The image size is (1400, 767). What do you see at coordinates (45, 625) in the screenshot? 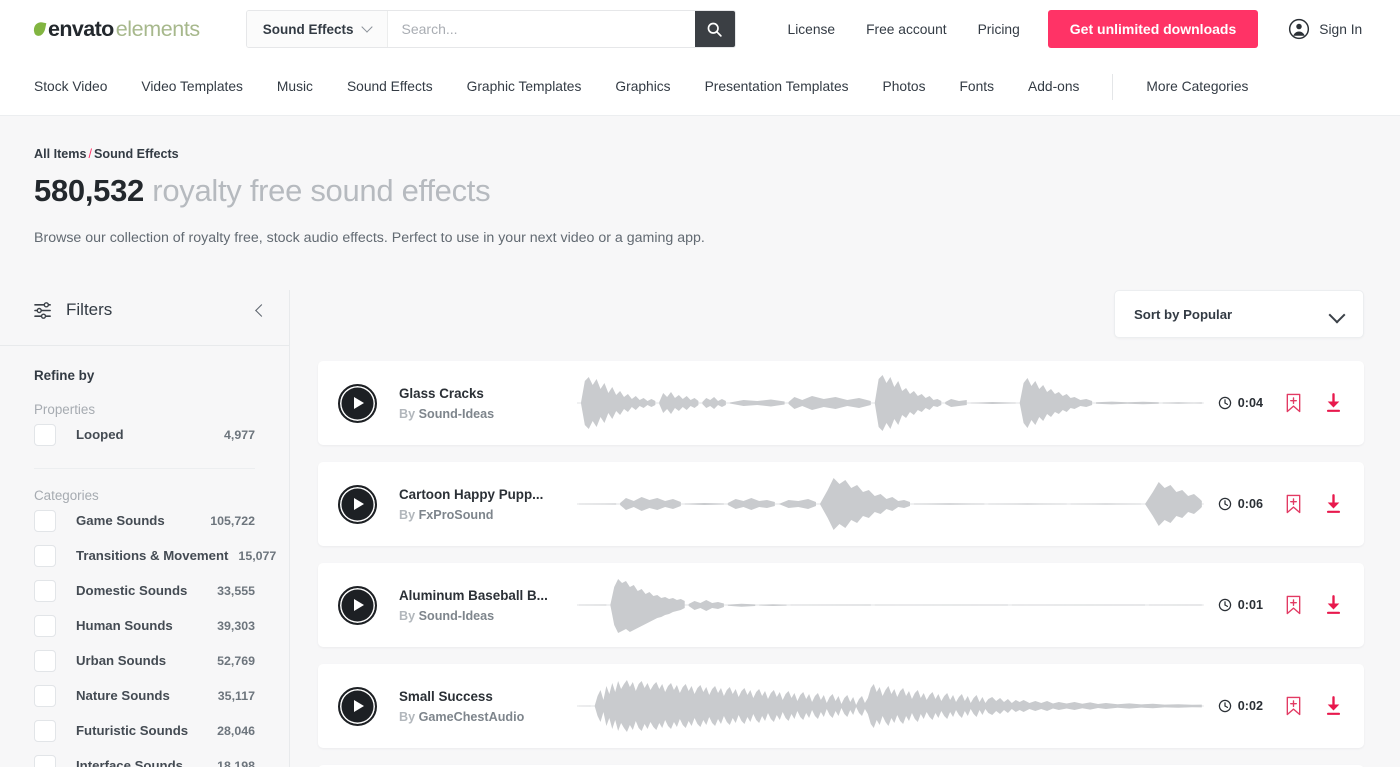
I see `checkbox-human-sounds` at bounding box center [45, 625].